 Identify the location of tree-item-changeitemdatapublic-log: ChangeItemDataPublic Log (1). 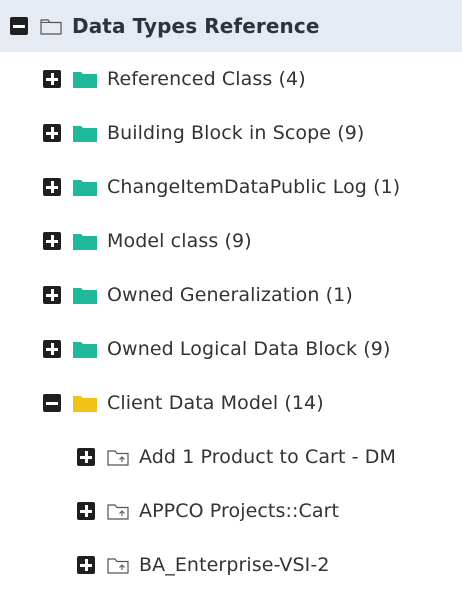
(231, 187).